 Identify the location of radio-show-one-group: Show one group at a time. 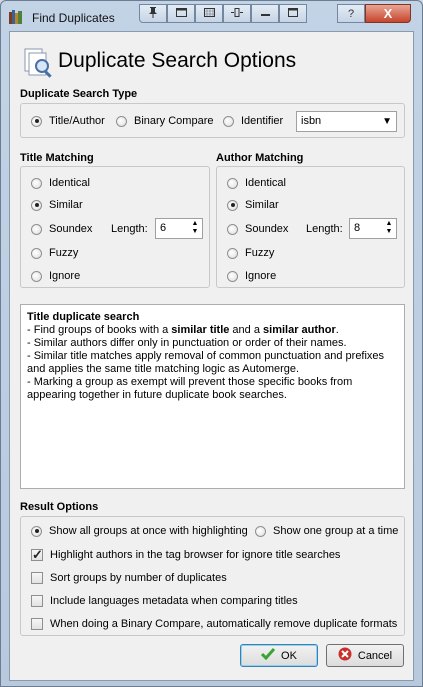
(326, 531).